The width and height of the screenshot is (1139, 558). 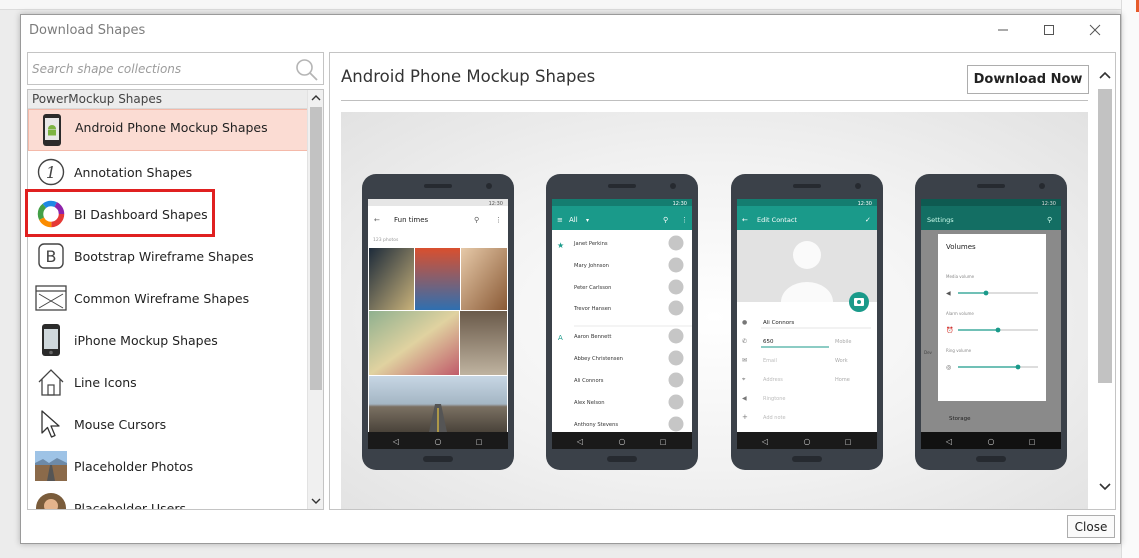 I want to click on list-item-annotation: 1 Annotation Shapes, so click(x=168, y=172).